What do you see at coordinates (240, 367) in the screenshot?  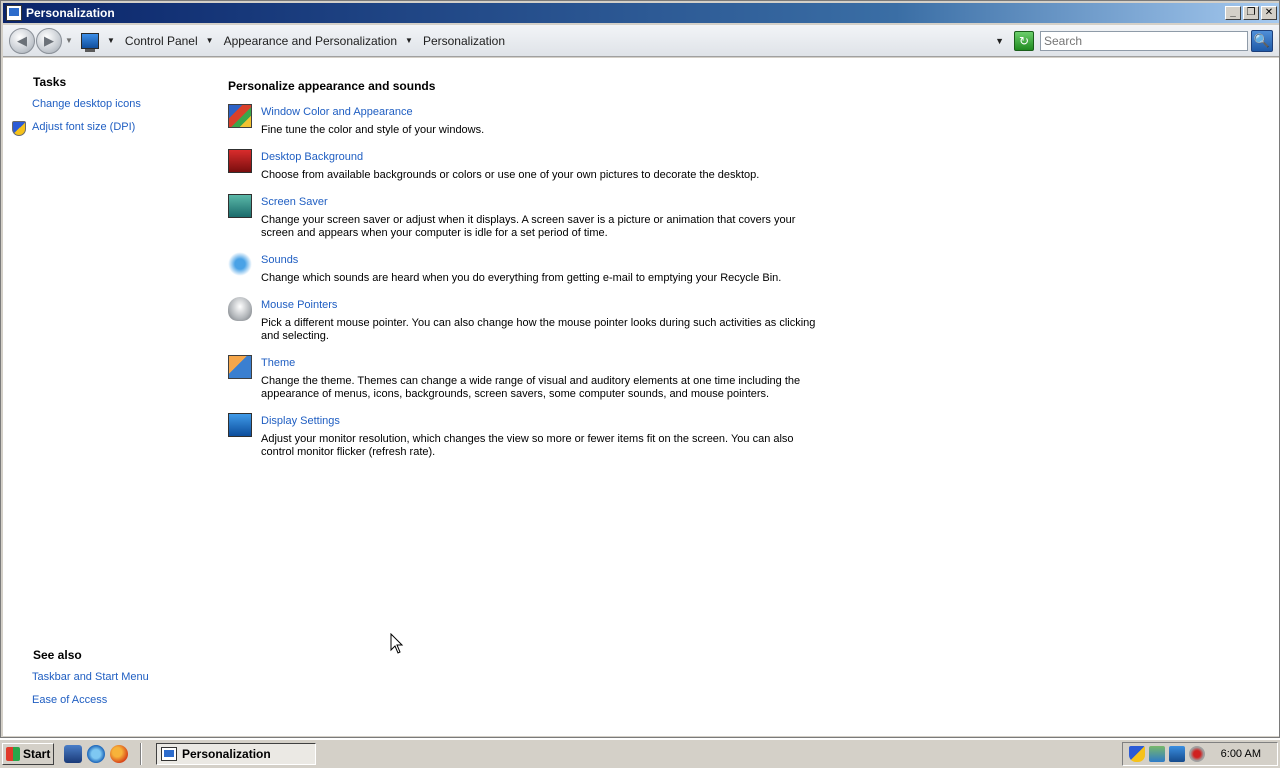 I see `theme-icon` at bounding box center [240, 367].